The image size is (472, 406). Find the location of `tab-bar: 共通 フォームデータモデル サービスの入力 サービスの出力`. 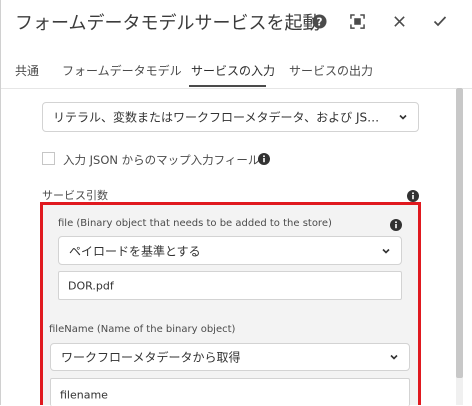

tab-bar: 共通 フォームデータモデル サービスの入力 サービスの出力 is located at coordinates (236, 66).